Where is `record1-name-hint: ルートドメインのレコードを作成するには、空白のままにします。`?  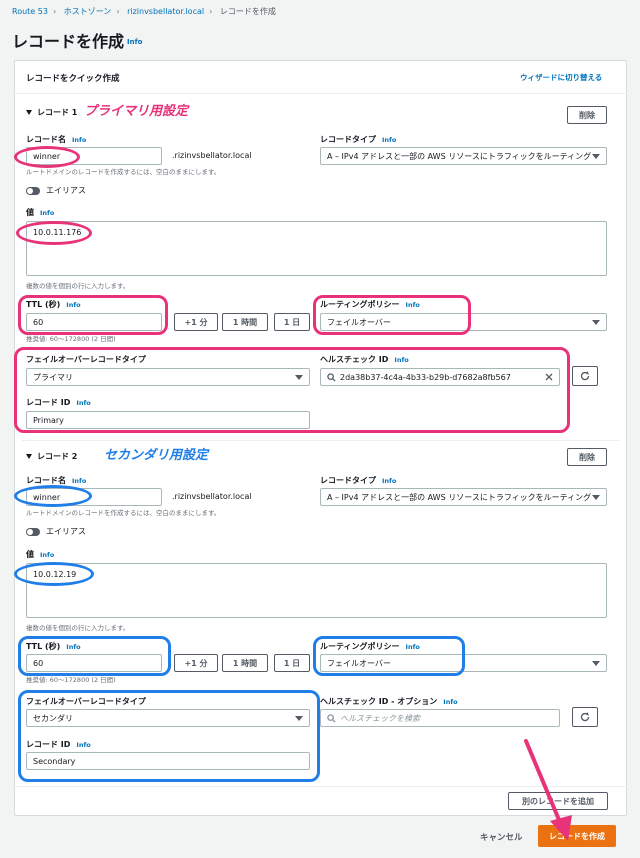 record1-name-hint: ルートドメインのレコードを作成するには、空白のままにします。 is located at coordinates (123, 172).